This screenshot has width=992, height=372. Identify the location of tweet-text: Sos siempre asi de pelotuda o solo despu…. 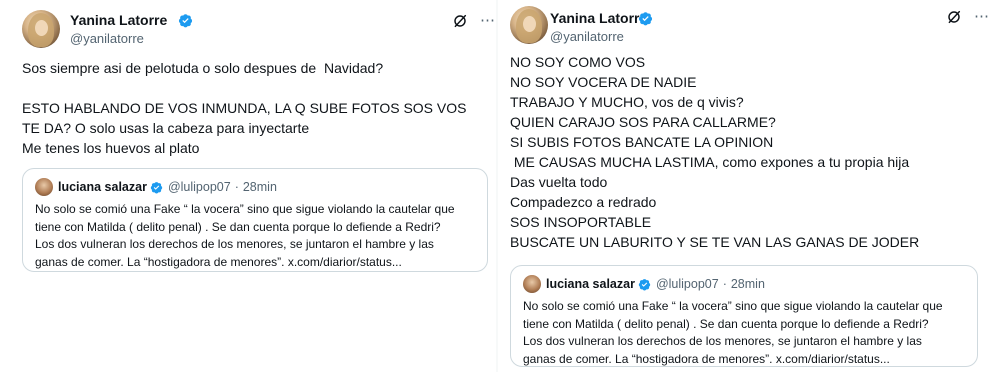
(244, 108).